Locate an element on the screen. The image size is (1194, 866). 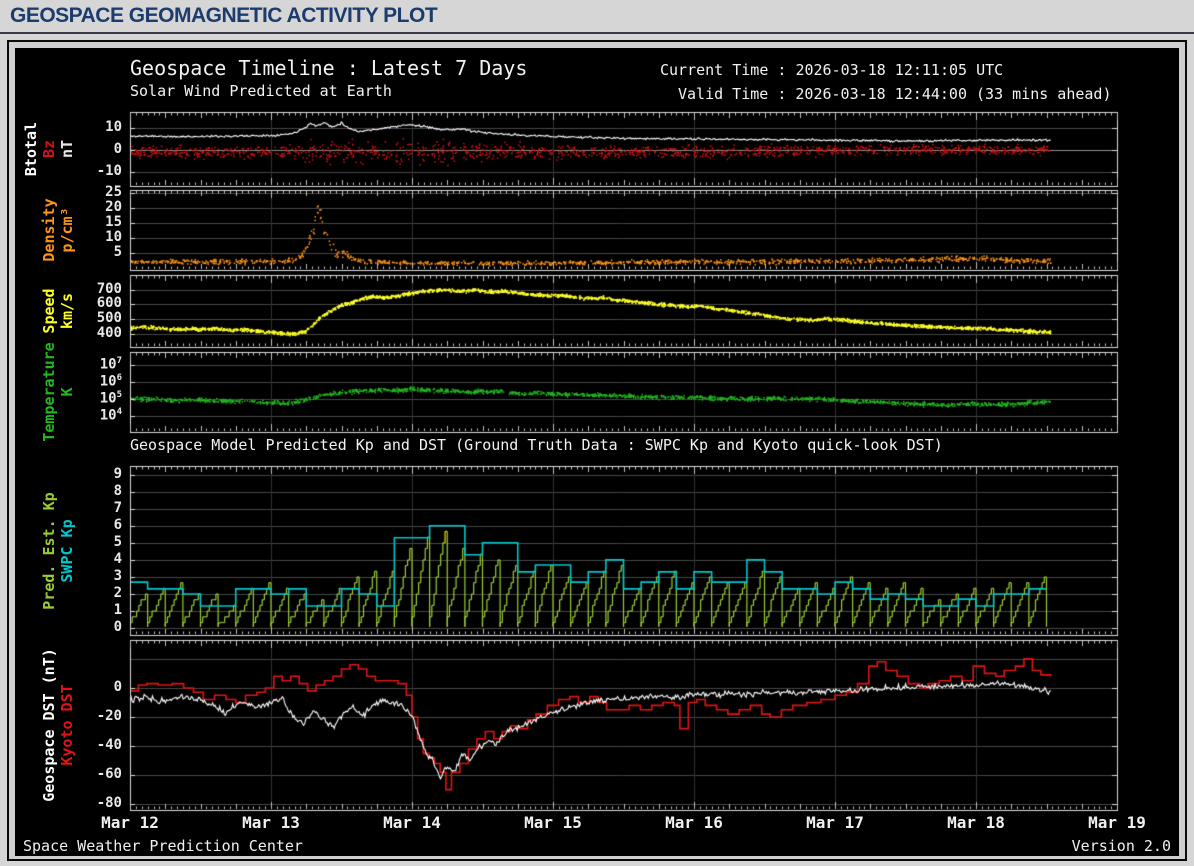
x-axis-date-label: Mar 19 is located at coordinates (1117, 822).